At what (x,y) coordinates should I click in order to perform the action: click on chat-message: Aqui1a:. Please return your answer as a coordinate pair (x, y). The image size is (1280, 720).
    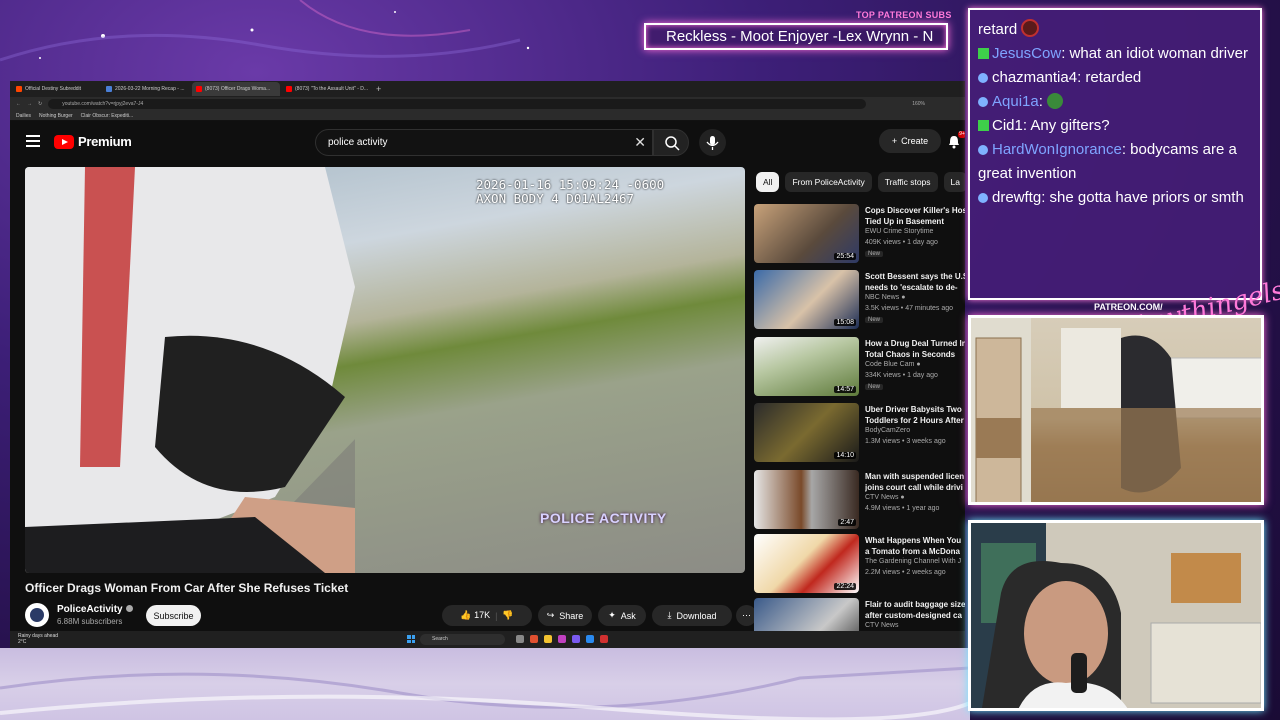
    Looking at the image, I should click on (1115, 102).